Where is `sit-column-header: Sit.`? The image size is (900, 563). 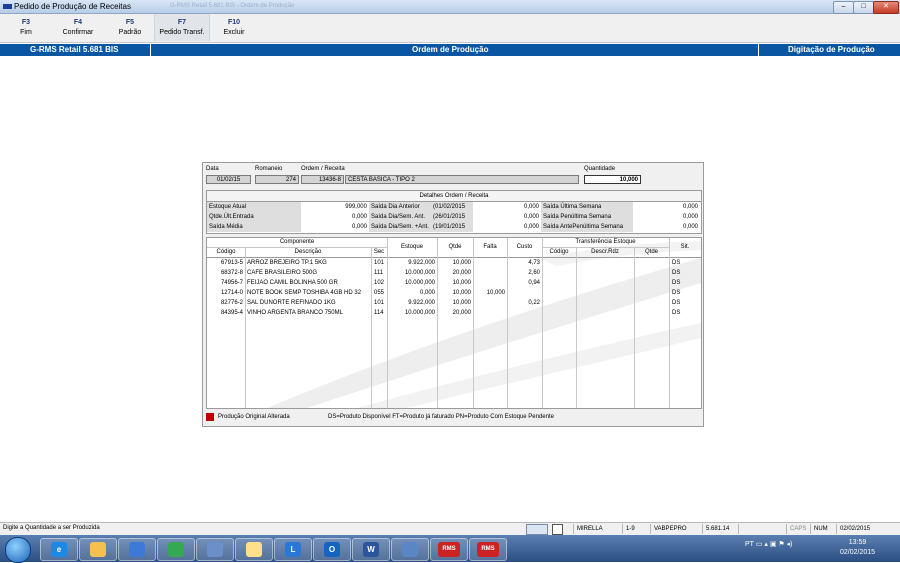
sit-column-header: Sit. is located at coordinates (685, 247).